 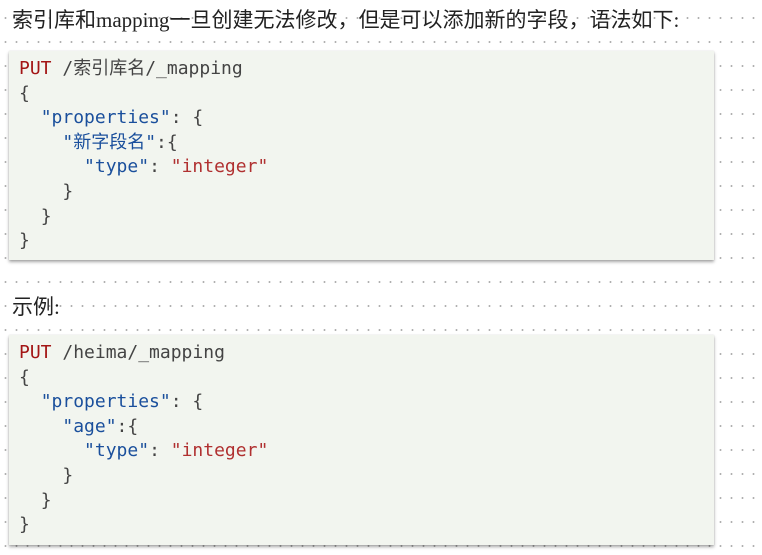 What do you see at coordinates (366, 353) in the screenshot?
I see `code-line-request: PUT /heima/_mapping` at bounding box center [366, 353].